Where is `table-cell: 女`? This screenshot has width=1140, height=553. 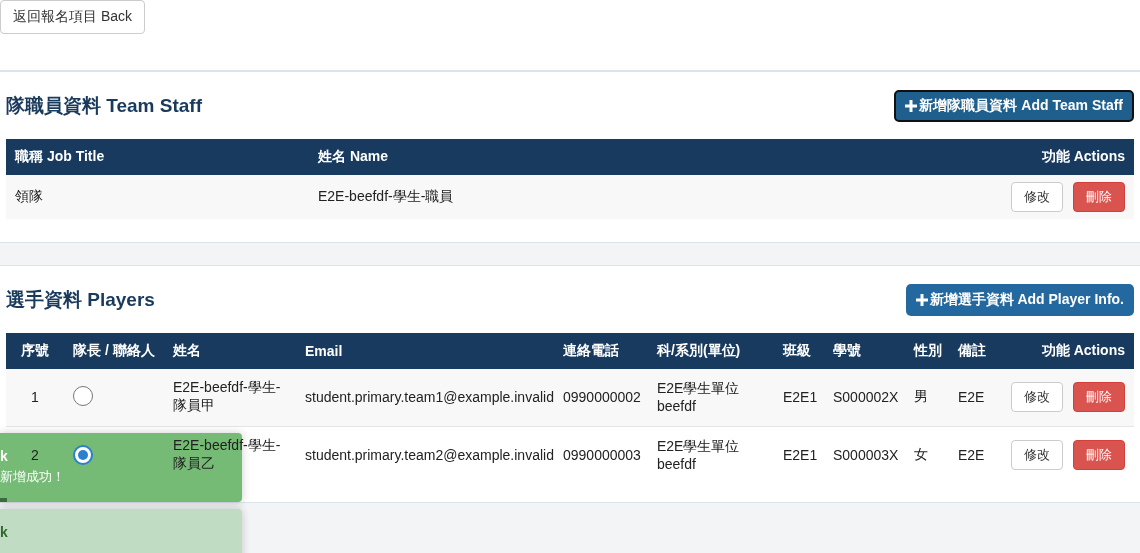
table-cell: 女 is located at coordinates (927, 454).